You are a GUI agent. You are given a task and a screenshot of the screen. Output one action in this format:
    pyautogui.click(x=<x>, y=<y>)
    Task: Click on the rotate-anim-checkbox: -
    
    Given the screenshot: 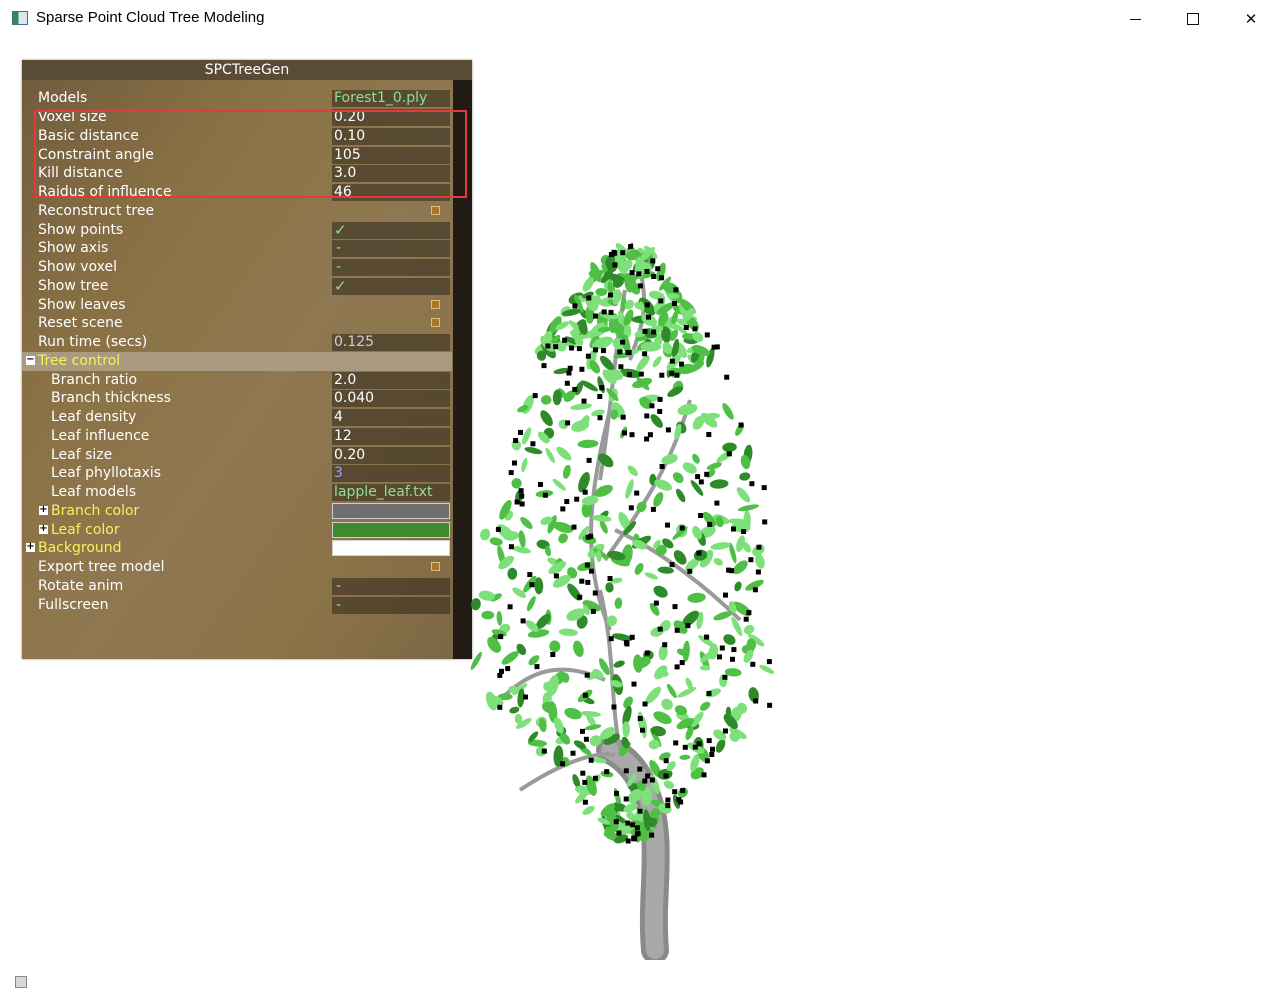 What is the action you would take?
    pyautogui.click(x=391, y=586)
    